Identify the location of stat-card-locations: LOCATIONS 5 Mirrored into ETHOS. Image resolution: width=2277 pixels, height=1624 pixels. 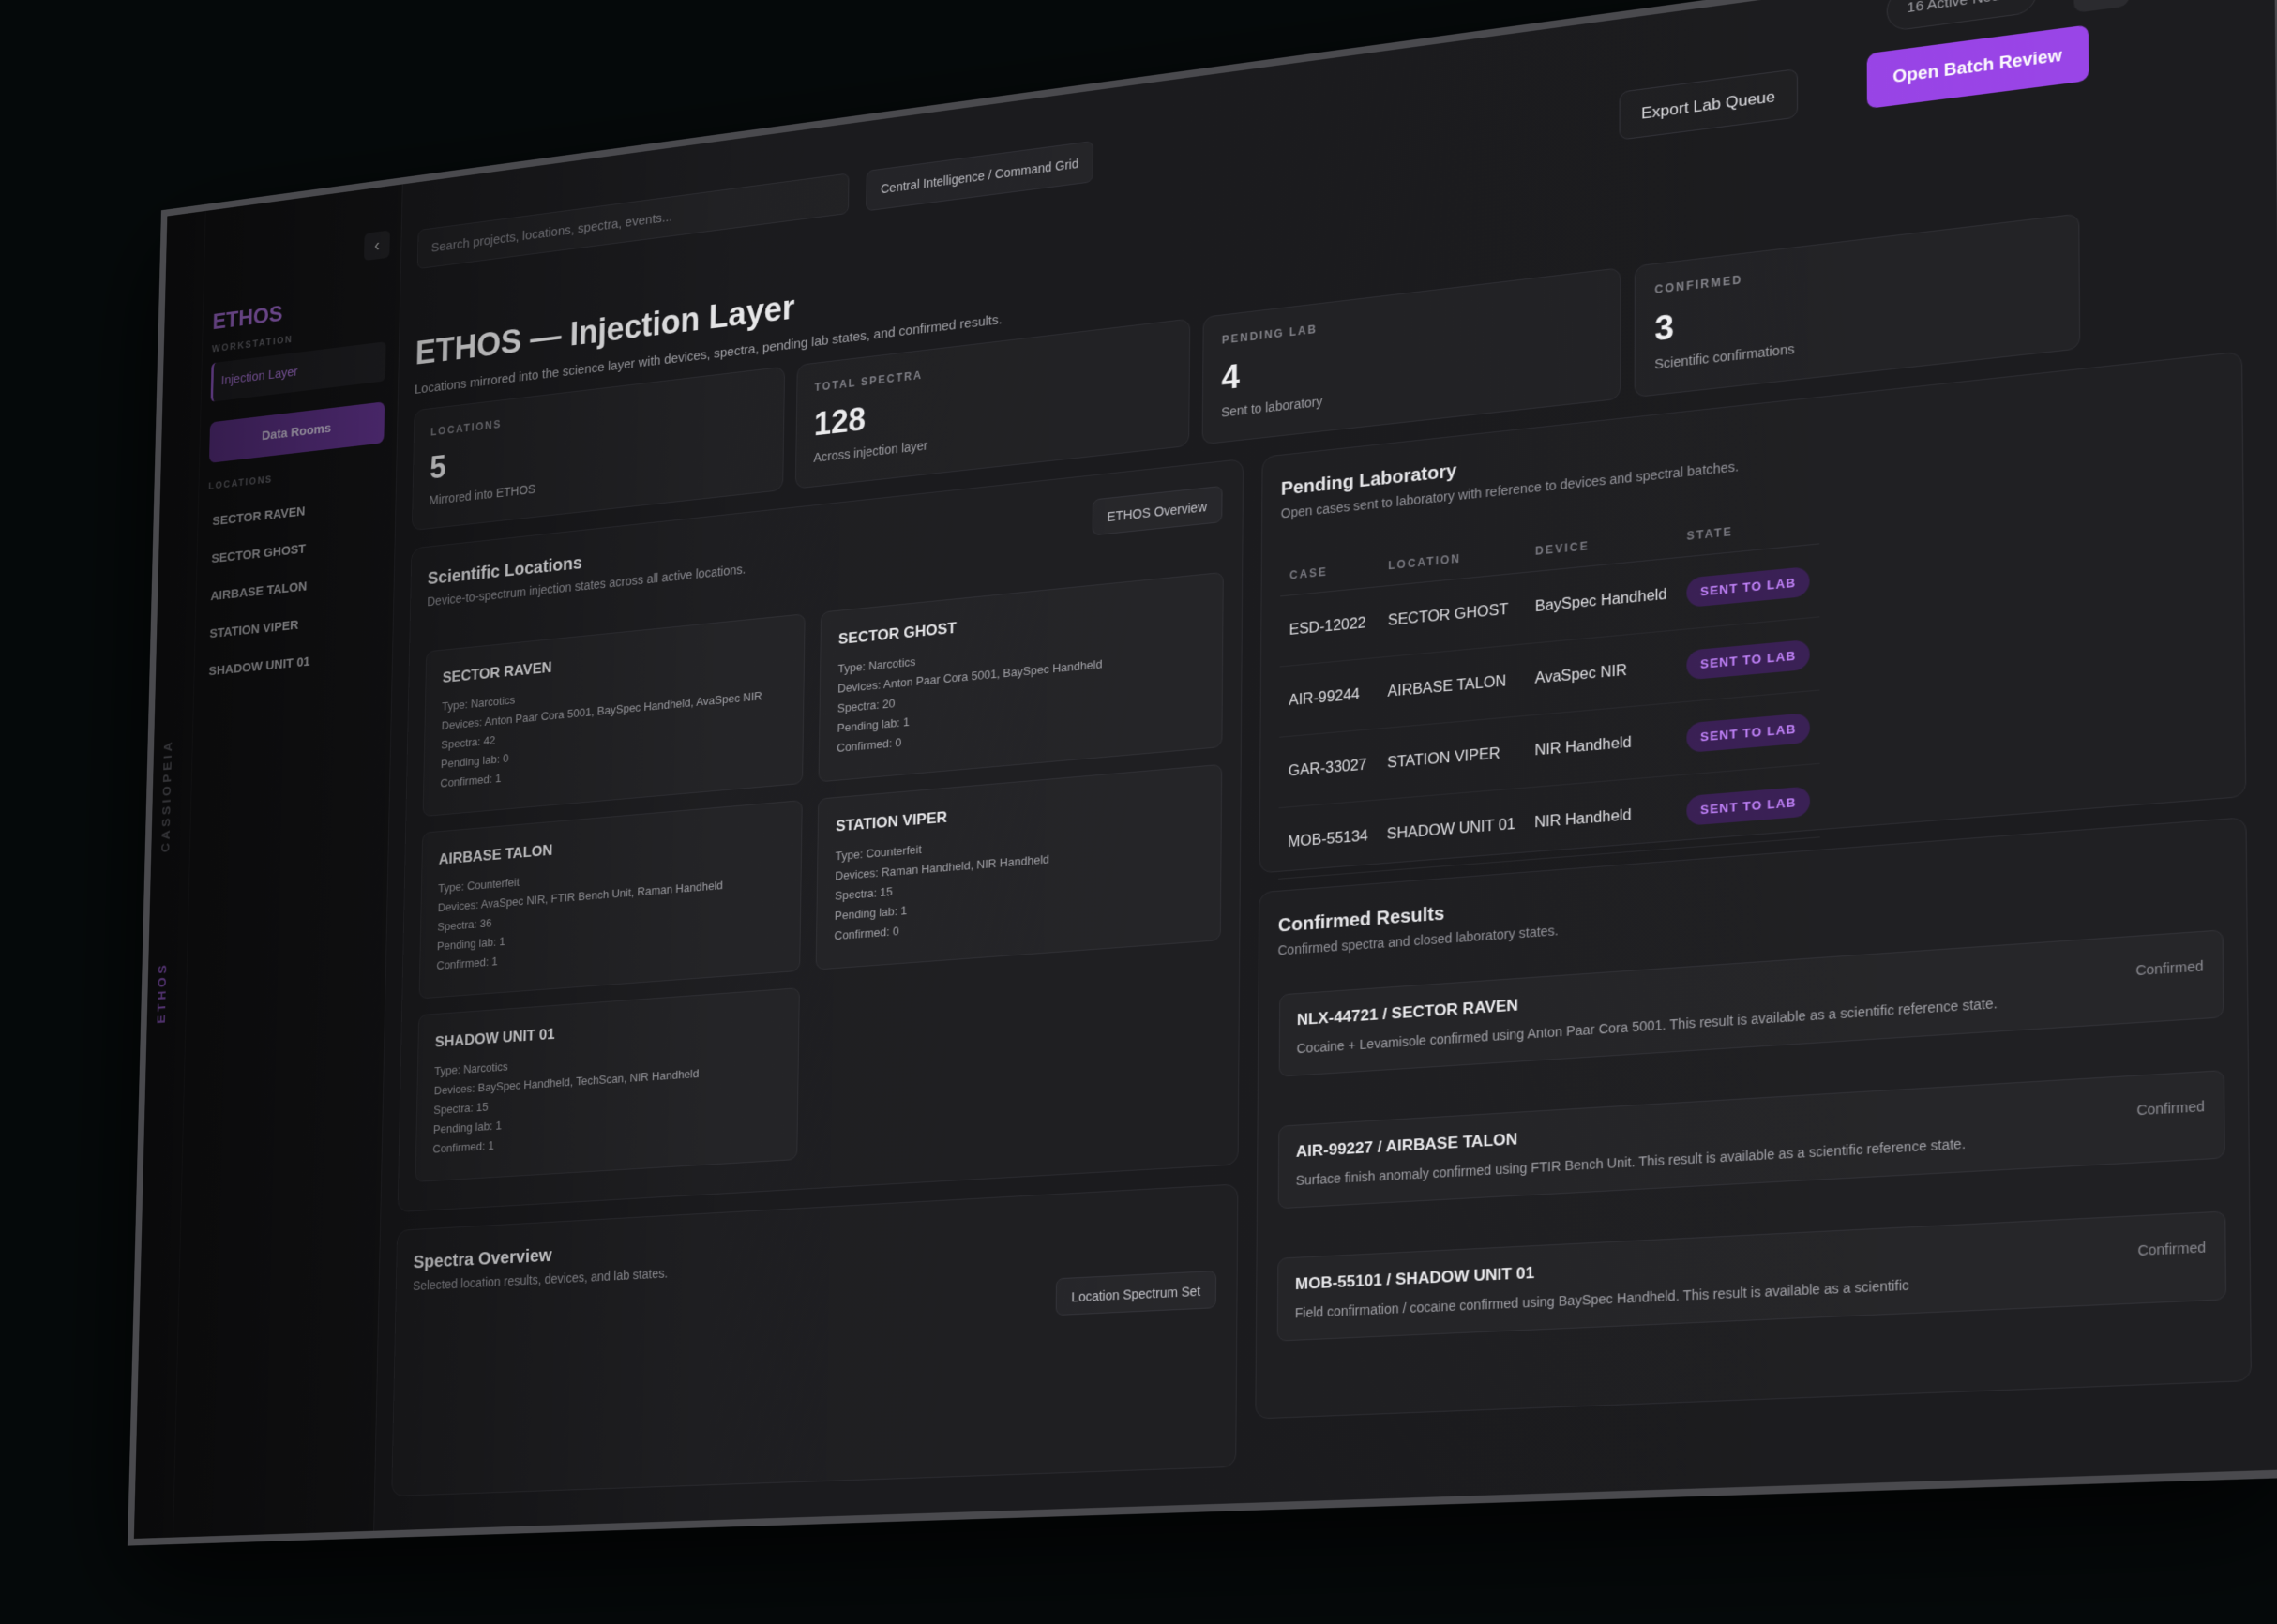
(598, 449).